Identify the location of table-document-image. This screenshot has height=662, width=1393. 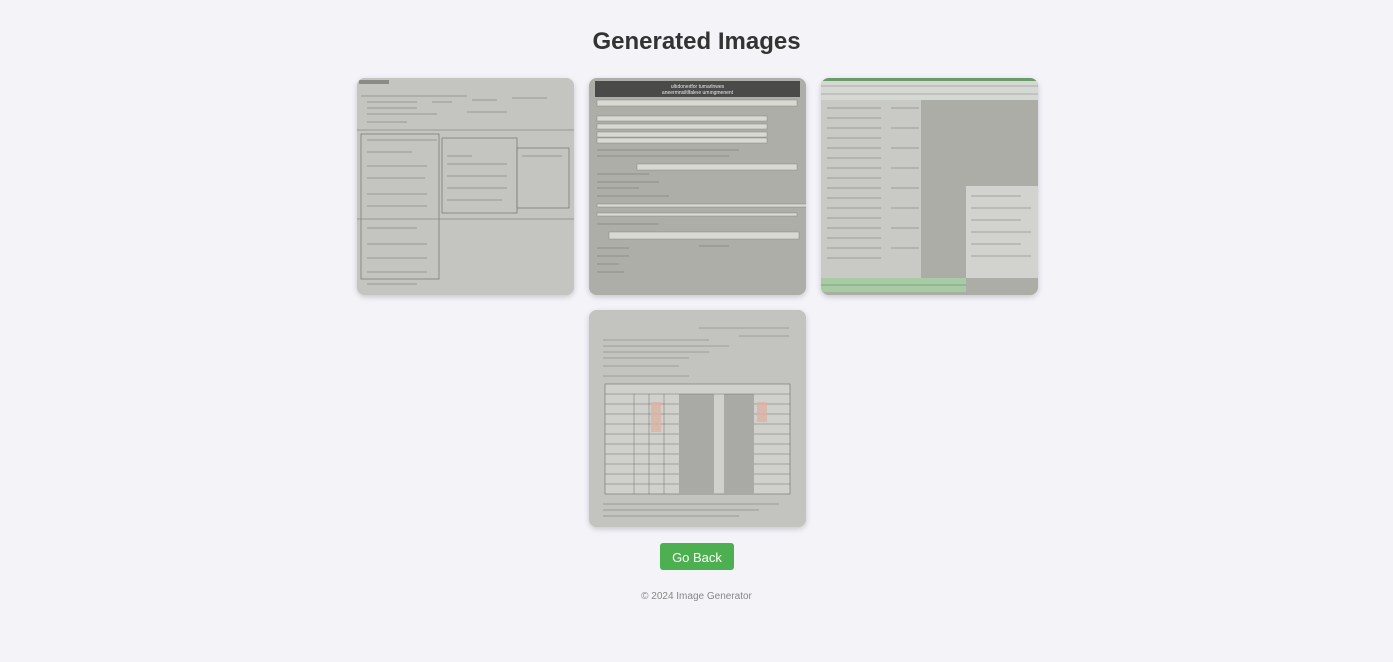
(697, 418).